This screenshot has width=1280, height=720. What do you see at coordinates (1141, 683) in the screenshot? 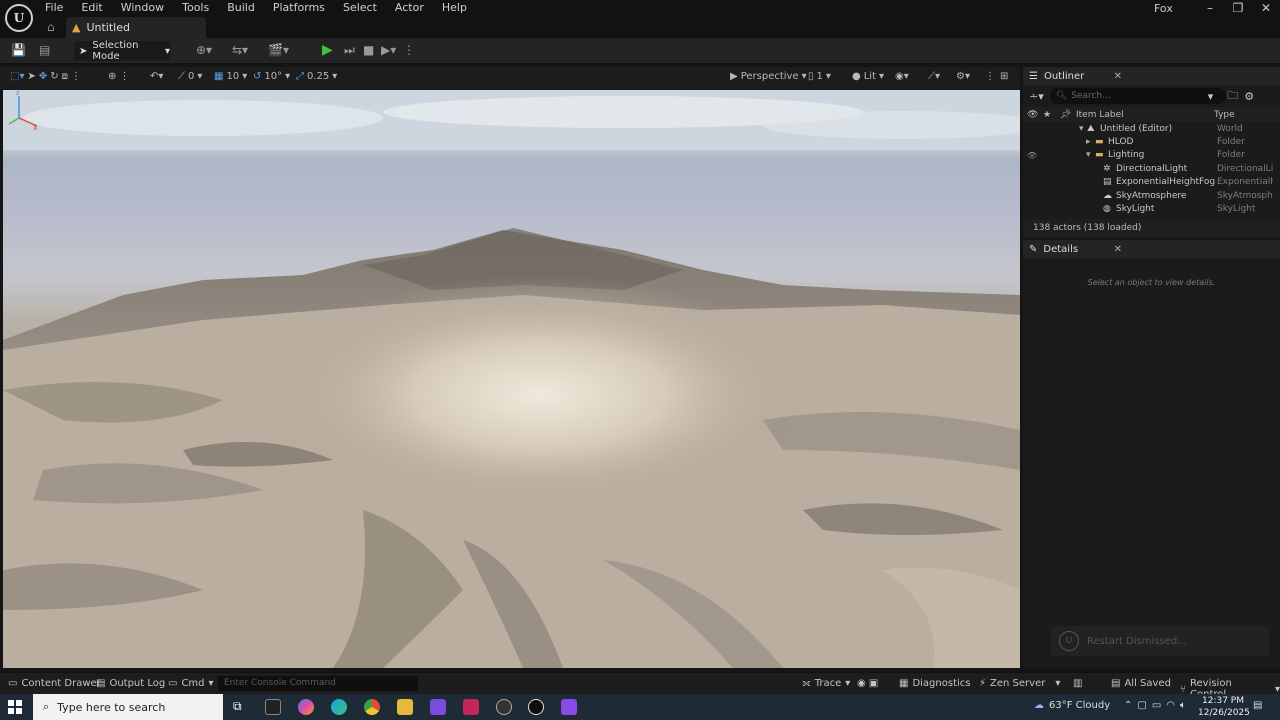
I see `all-saved-button: ▤ All Saved` at bounding box center [1141, 683].